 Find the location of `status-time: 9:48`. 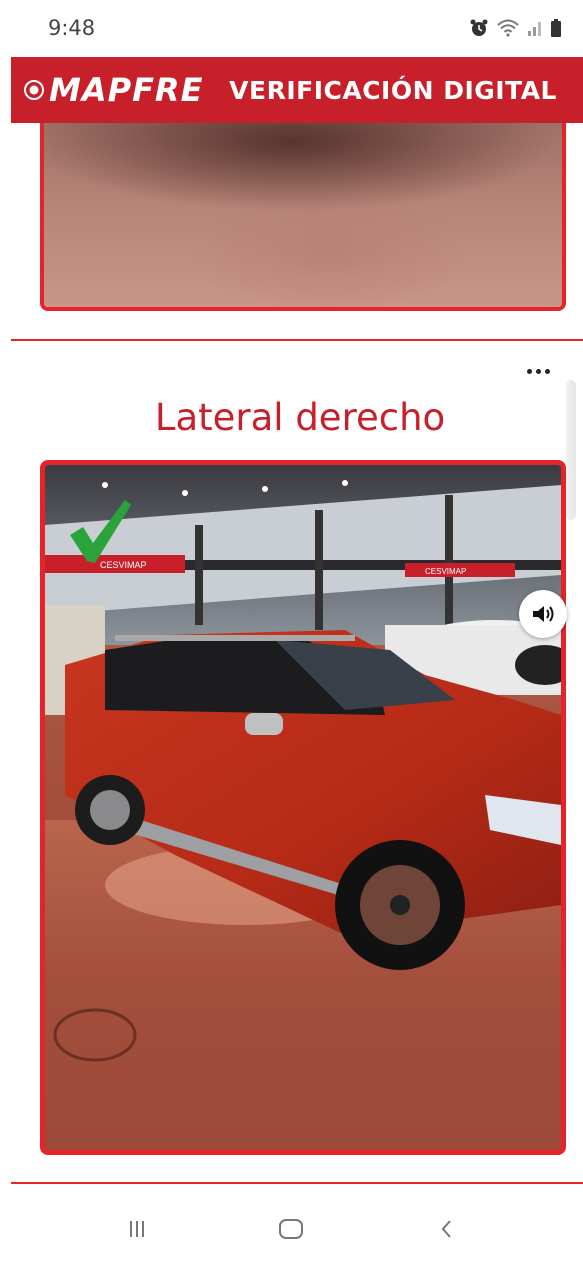

status-time: 9:48 is located at coordinates (72, 28).